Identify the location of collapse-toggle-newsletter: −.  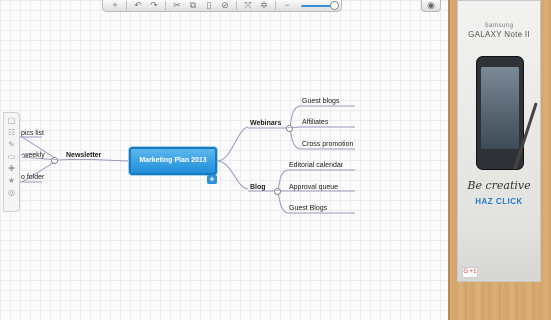
(54, 160).